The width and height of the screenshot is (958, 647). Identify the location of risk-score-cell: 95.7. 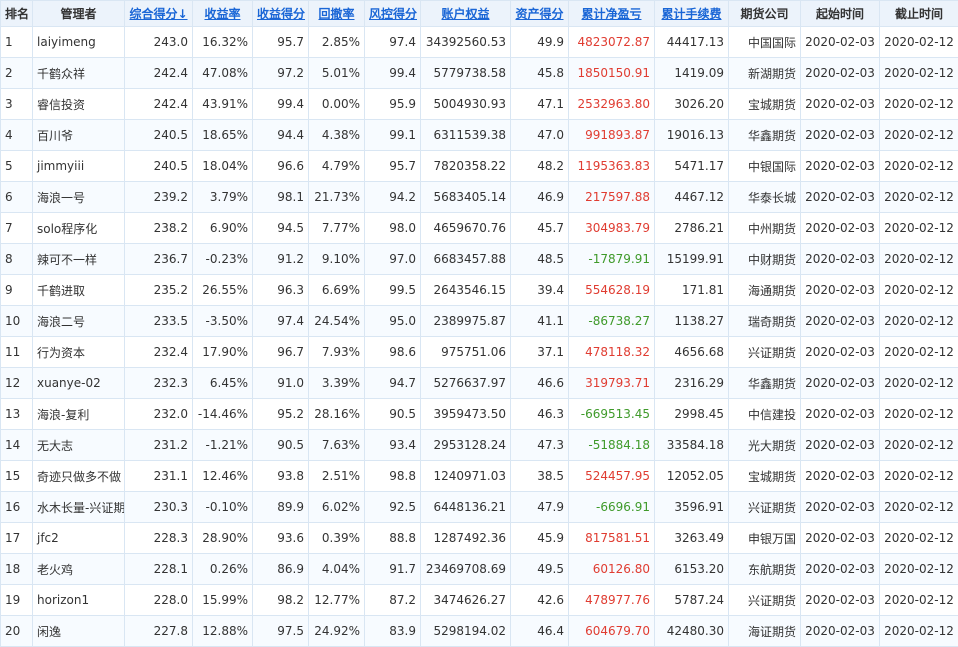
(393, 166).